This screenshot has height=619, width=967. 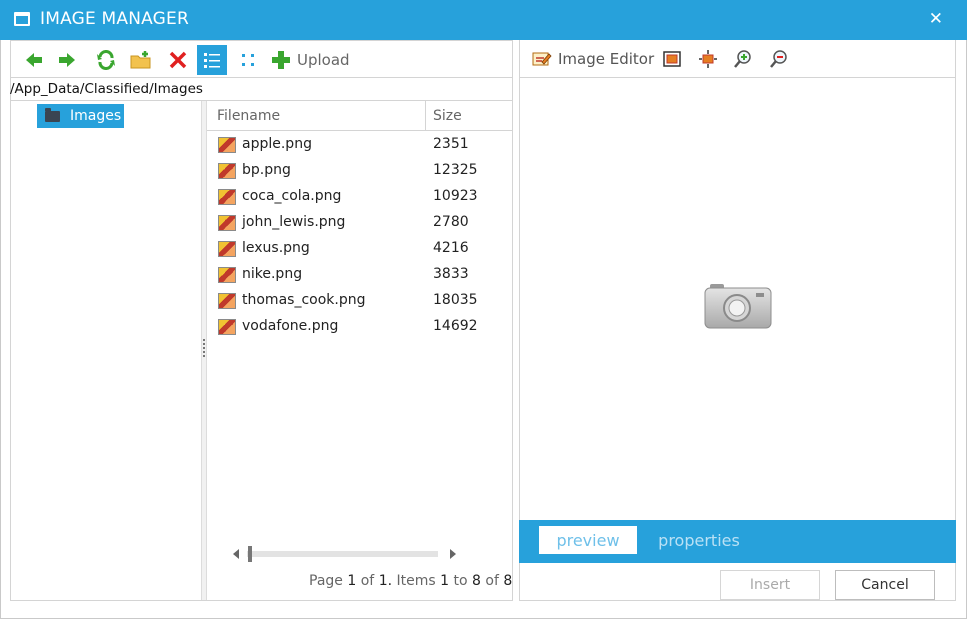 I want to click on best-fit-button, so click(x=672, y=59).